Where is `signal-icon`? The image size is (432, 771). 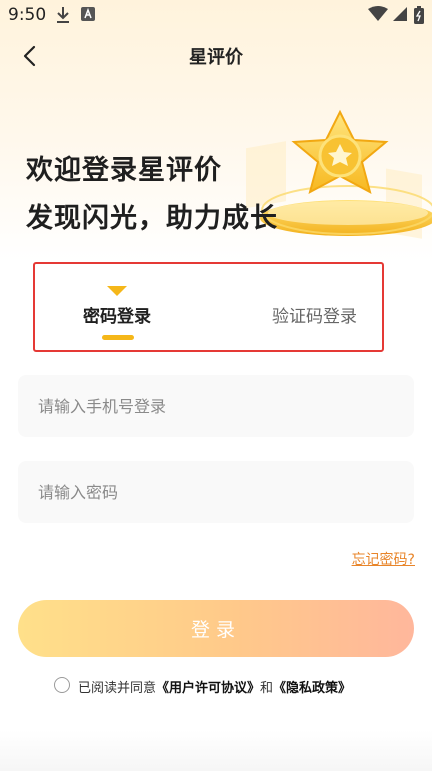
signal-icon is located at coordinates (400, 16).